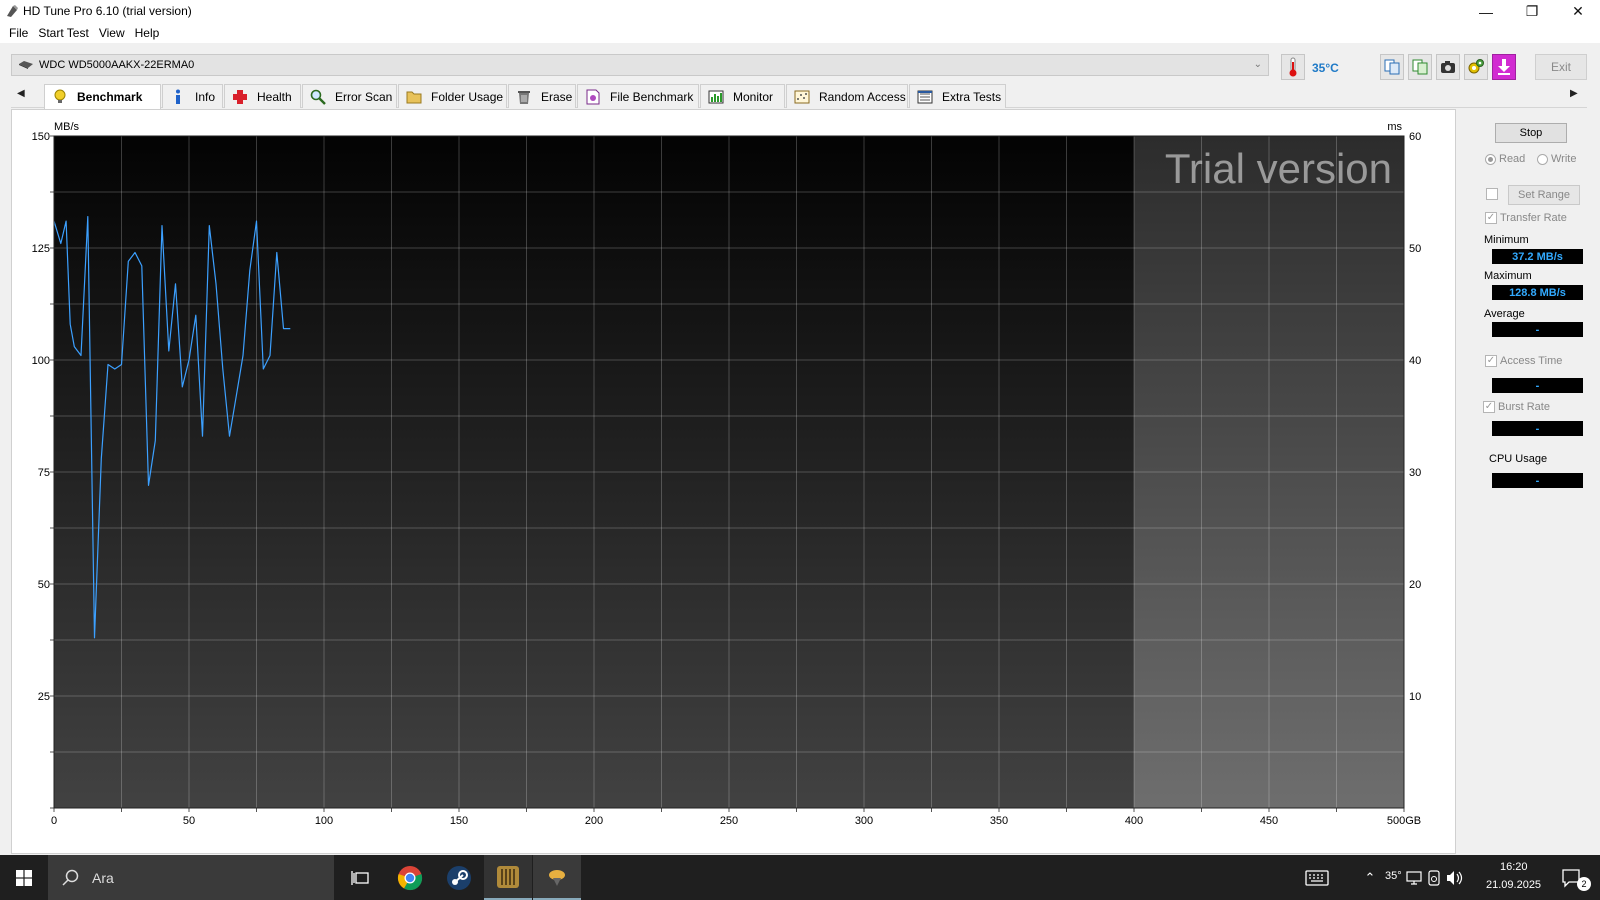 This screenshot has width=1600, height=900. Describe the element at coordinates (410, 877) in the screenshot. I see `taskbar-chrome` at that location.